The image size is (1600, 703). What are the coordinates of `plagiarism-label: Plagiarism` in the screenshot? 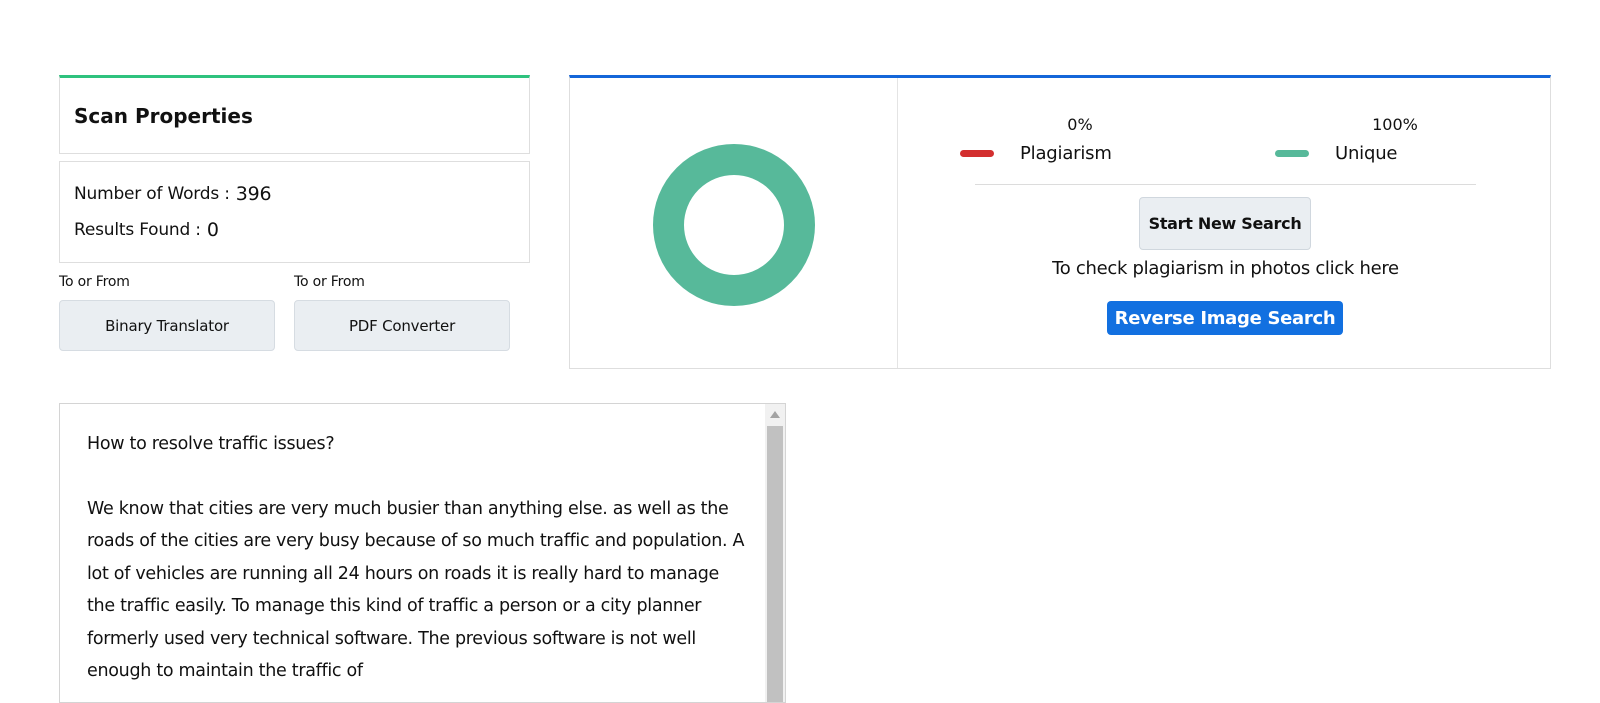 It's located at (1066, 153).